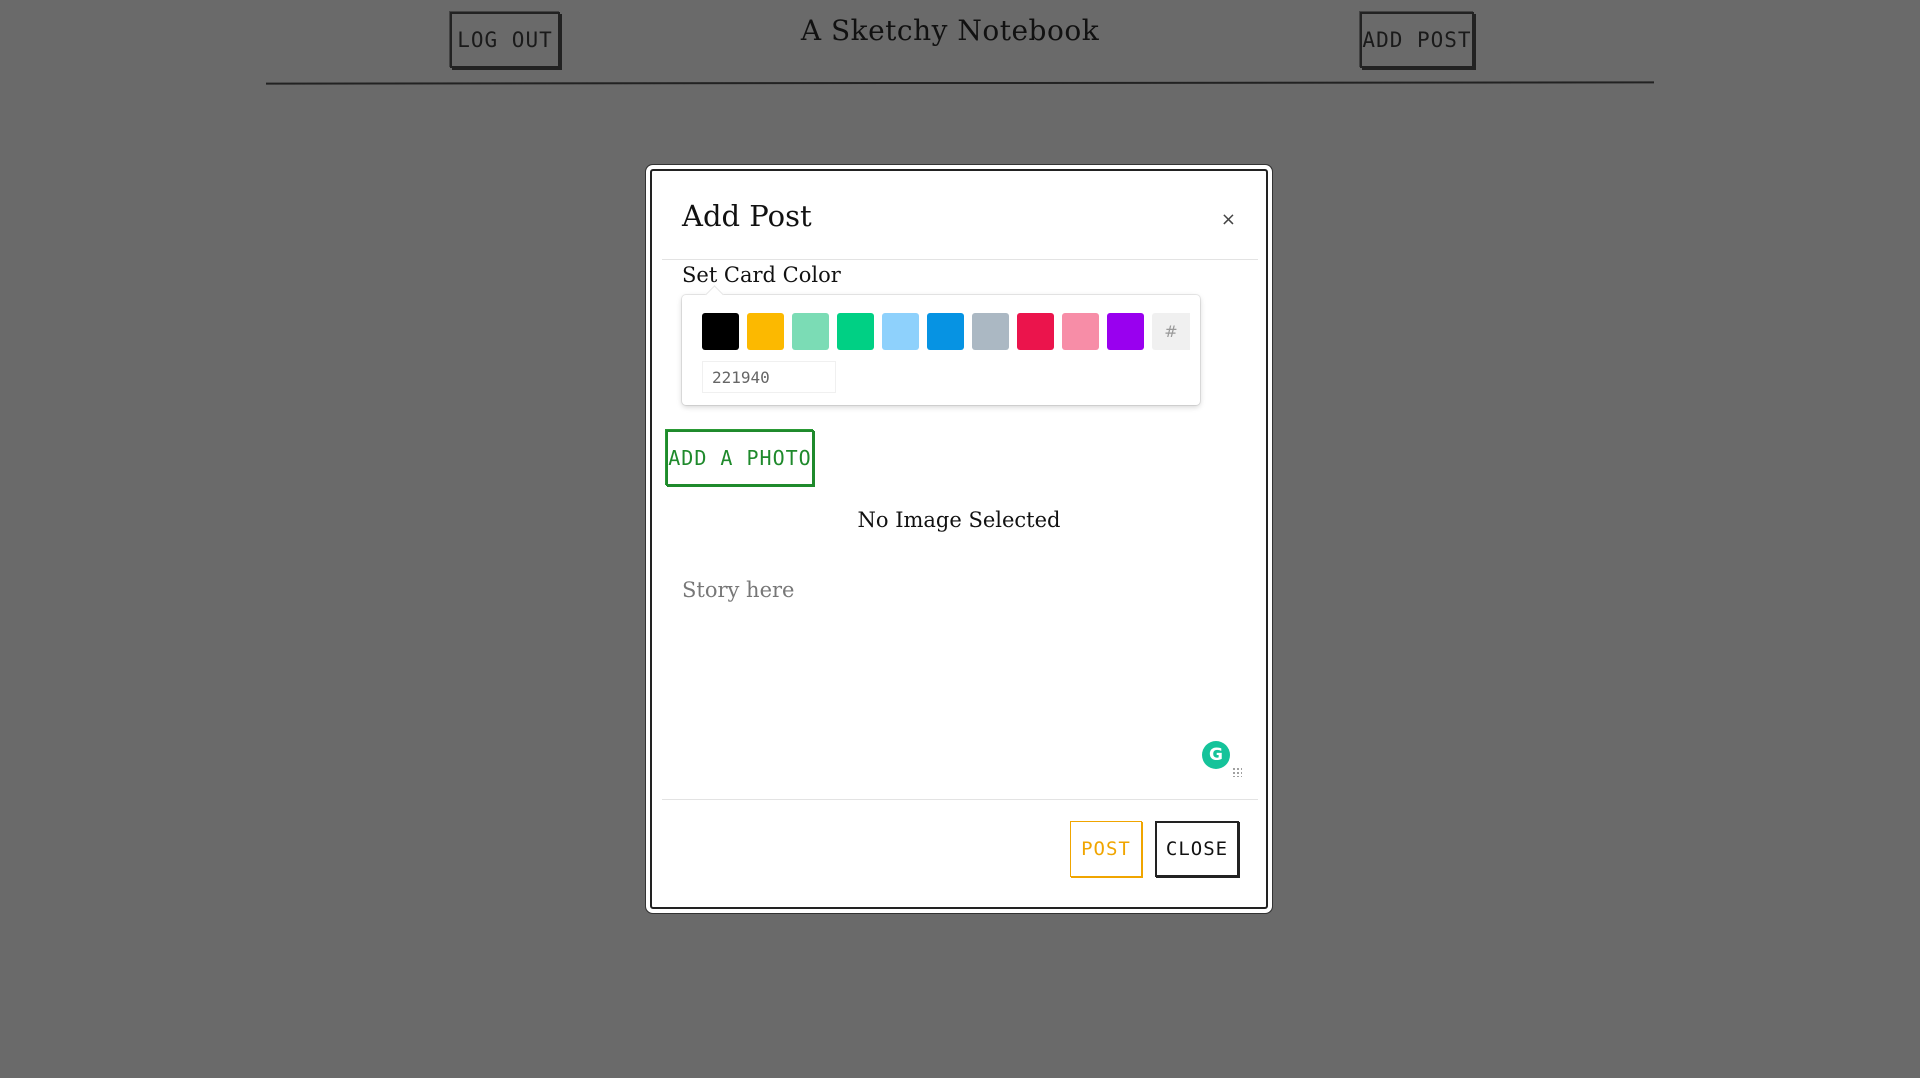 This screenshot has width=1920, height=1078. What do you see at coordinates (740, 458) in the screenshot?
I see `add-photo-button: Add a Photo` at bounding box center [740, 458].